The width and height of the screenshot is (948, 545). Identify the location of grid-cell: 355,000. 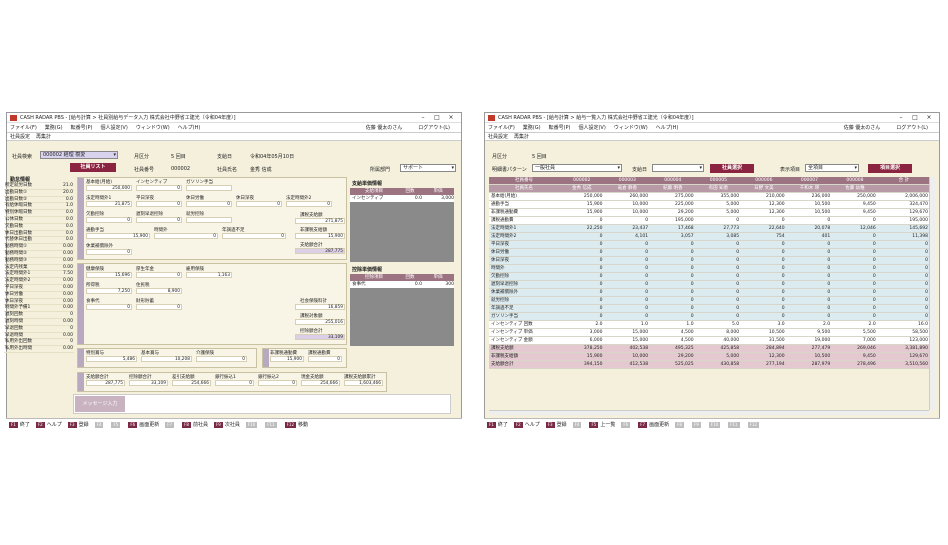
(718, 196).